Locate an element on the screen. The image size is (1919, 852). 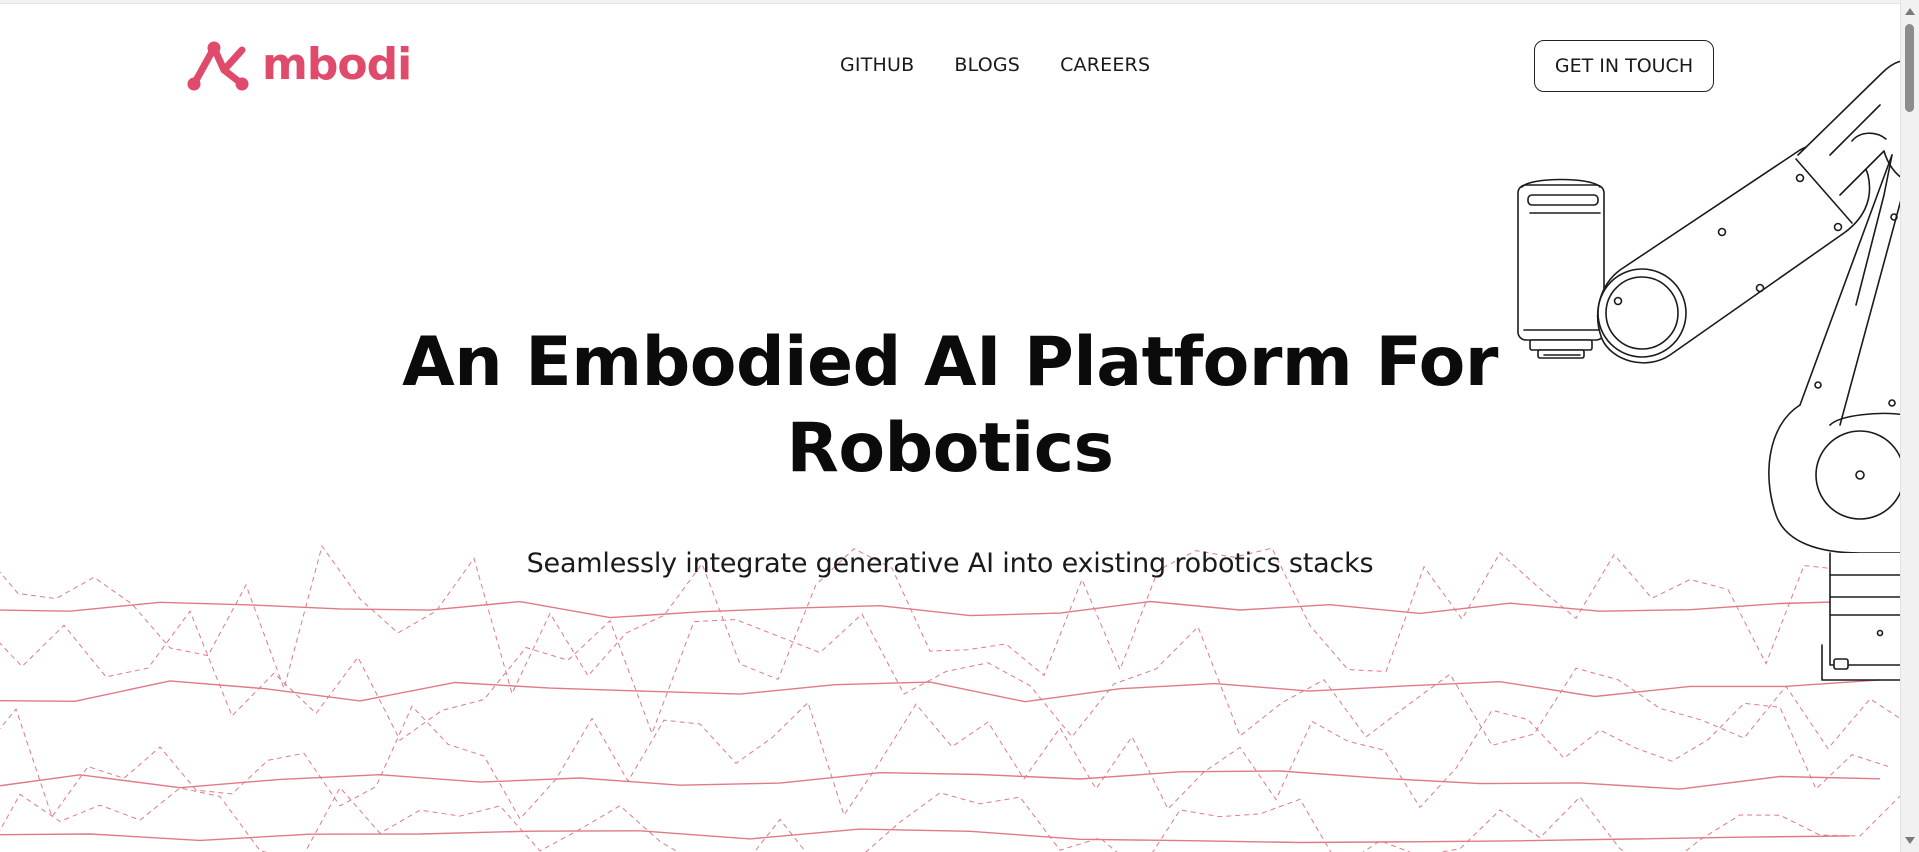
scroll-down-arrow-icon is located at coordinates (1910, 840).